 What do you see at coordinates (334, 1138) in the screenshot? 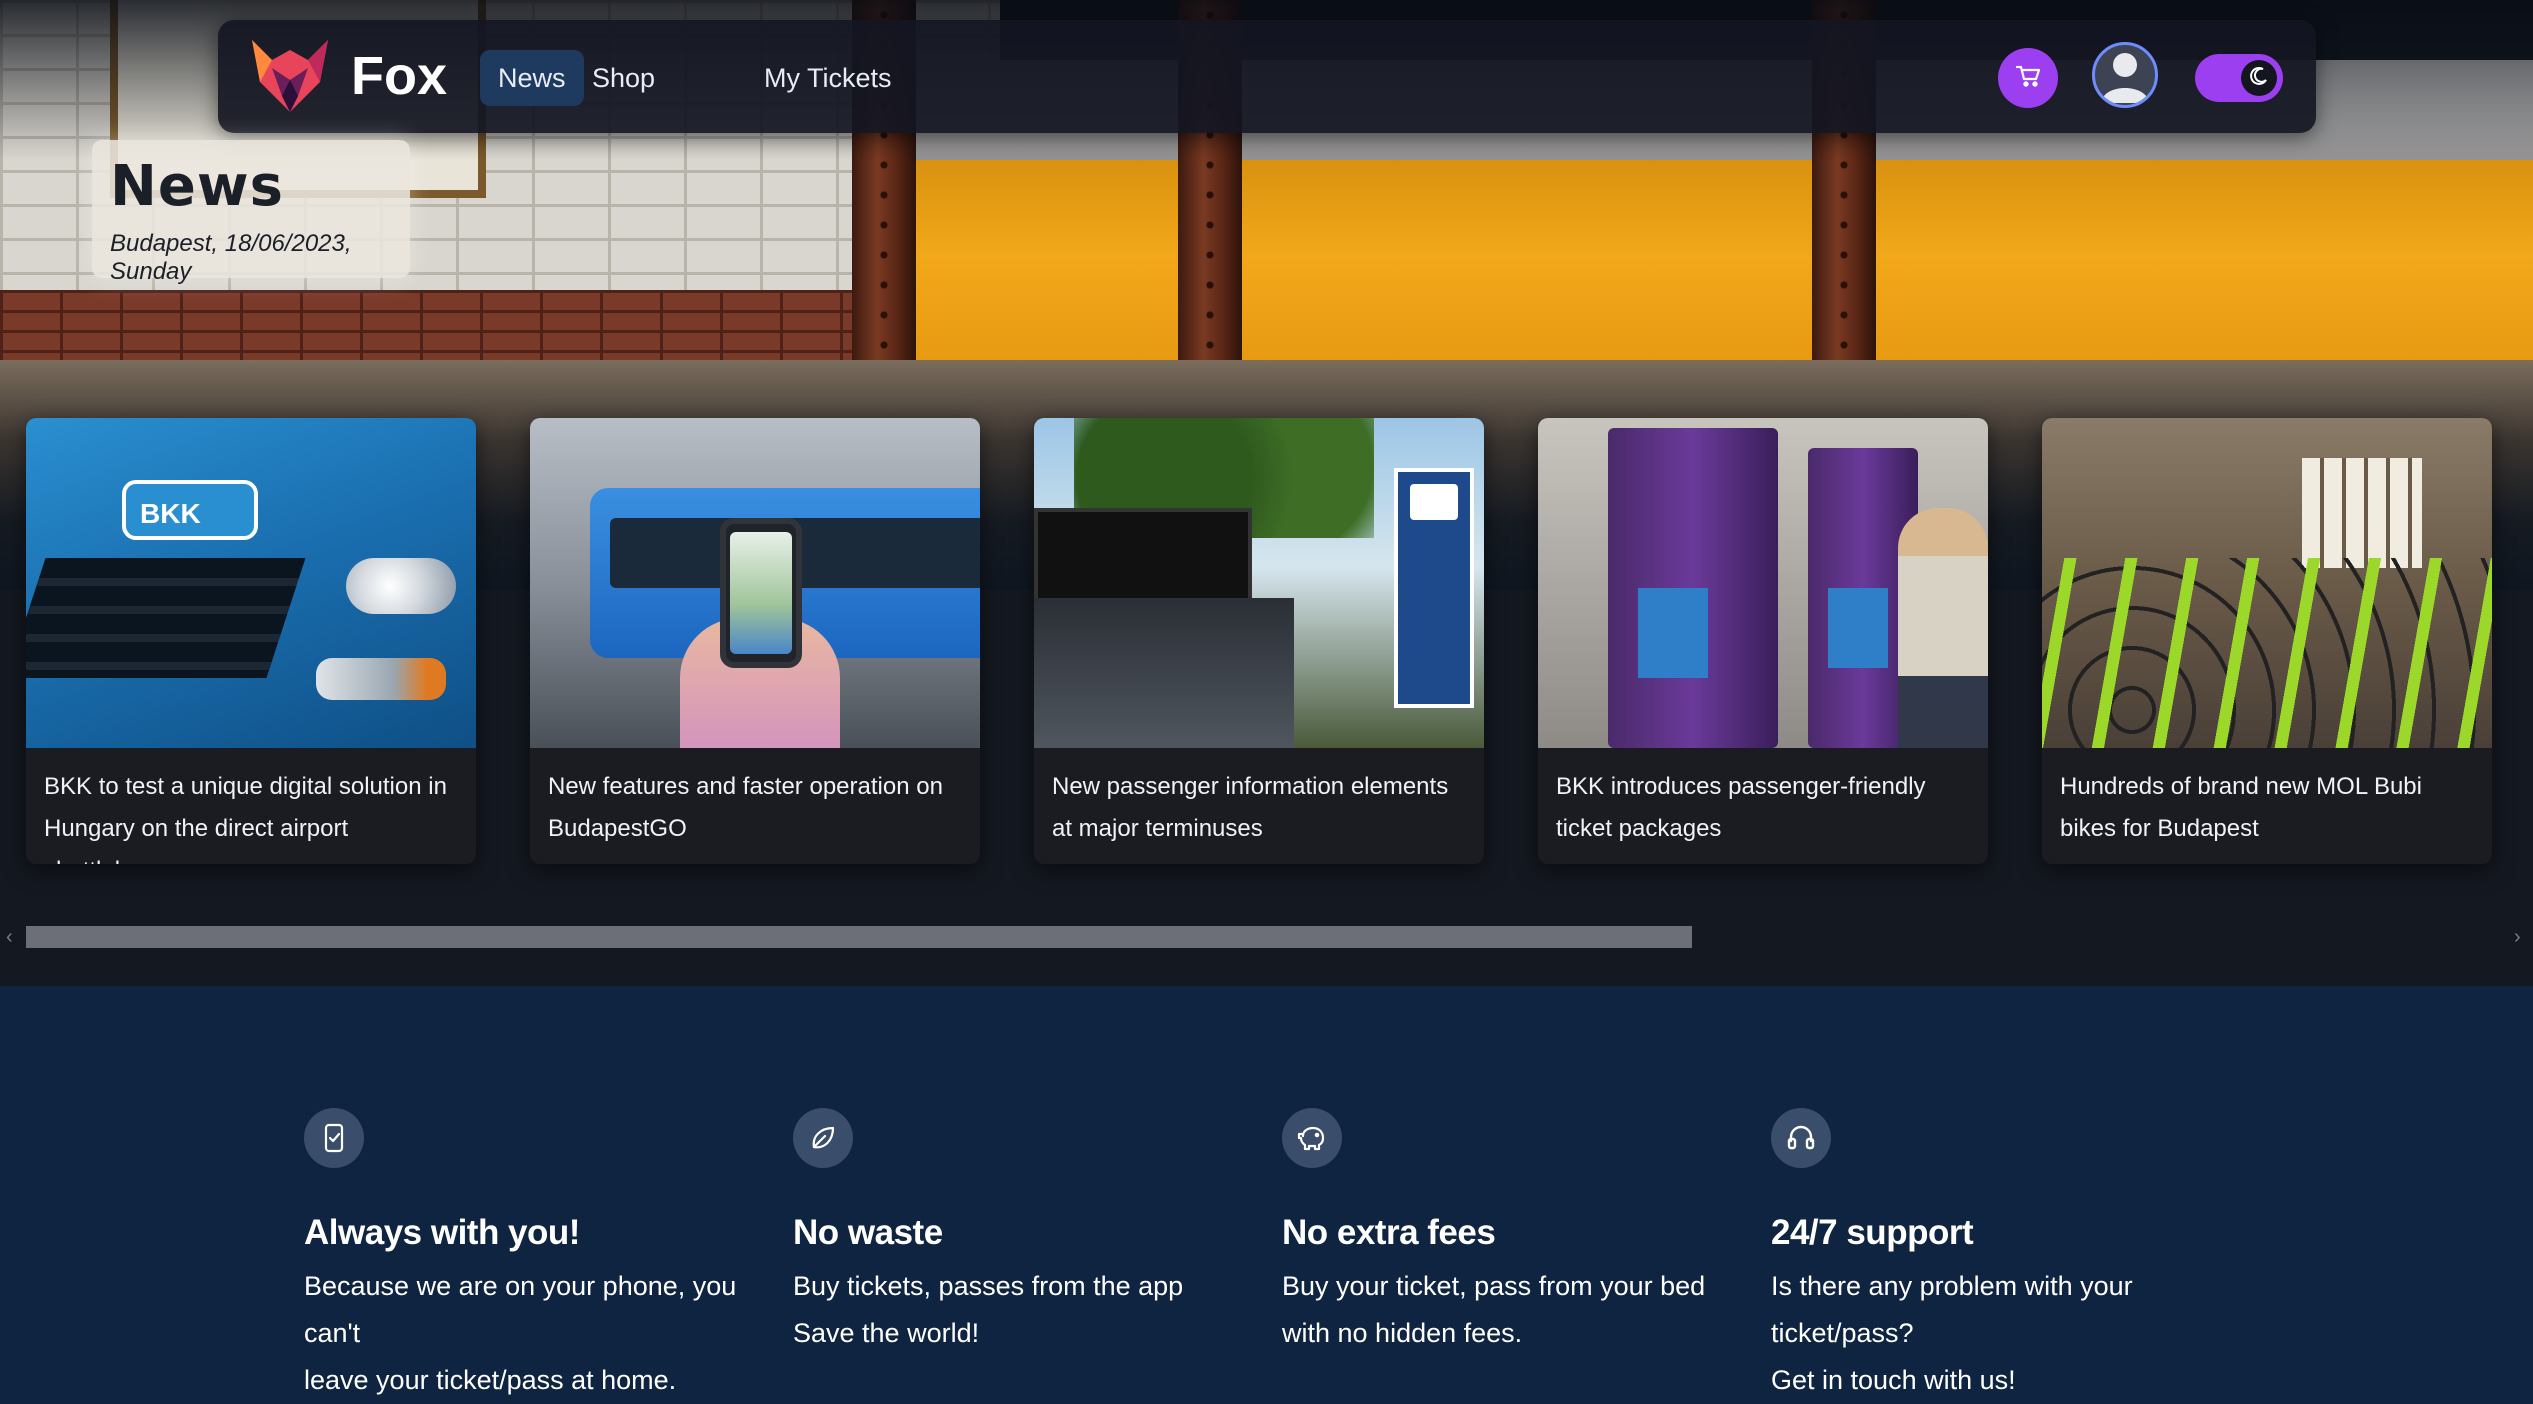
I see `phone-check-icon` at bounding box center [334, 1138].